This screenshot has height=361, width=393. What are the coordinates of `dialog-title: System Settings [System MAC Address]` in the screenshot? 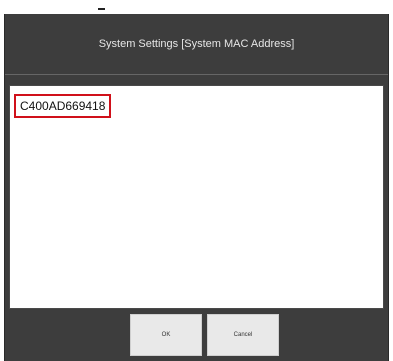 It's located at (196, 44).